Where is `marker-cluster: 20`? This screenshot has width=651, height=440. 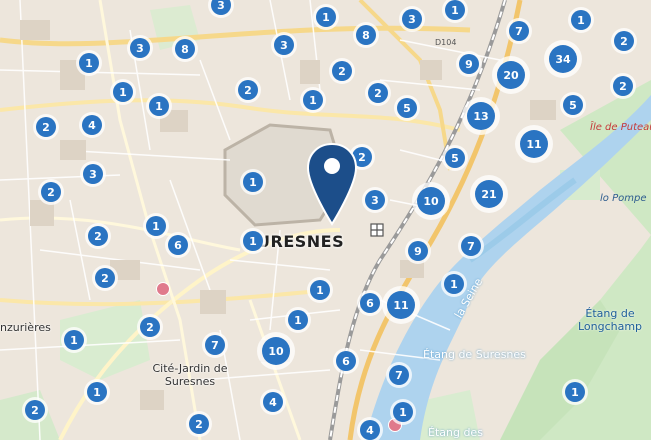
marker-cluster: 20 is located at coordinates (511, 75).